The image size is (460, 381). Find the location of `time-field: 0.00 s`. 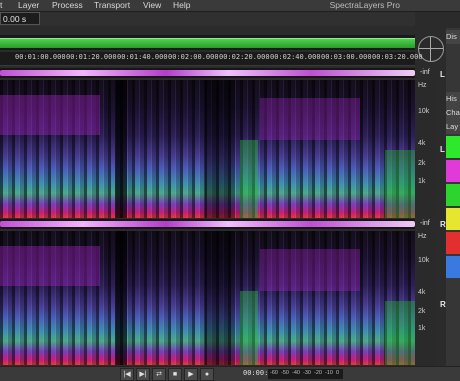

time-field: 0.00 s is located at coordinates (20, 18).